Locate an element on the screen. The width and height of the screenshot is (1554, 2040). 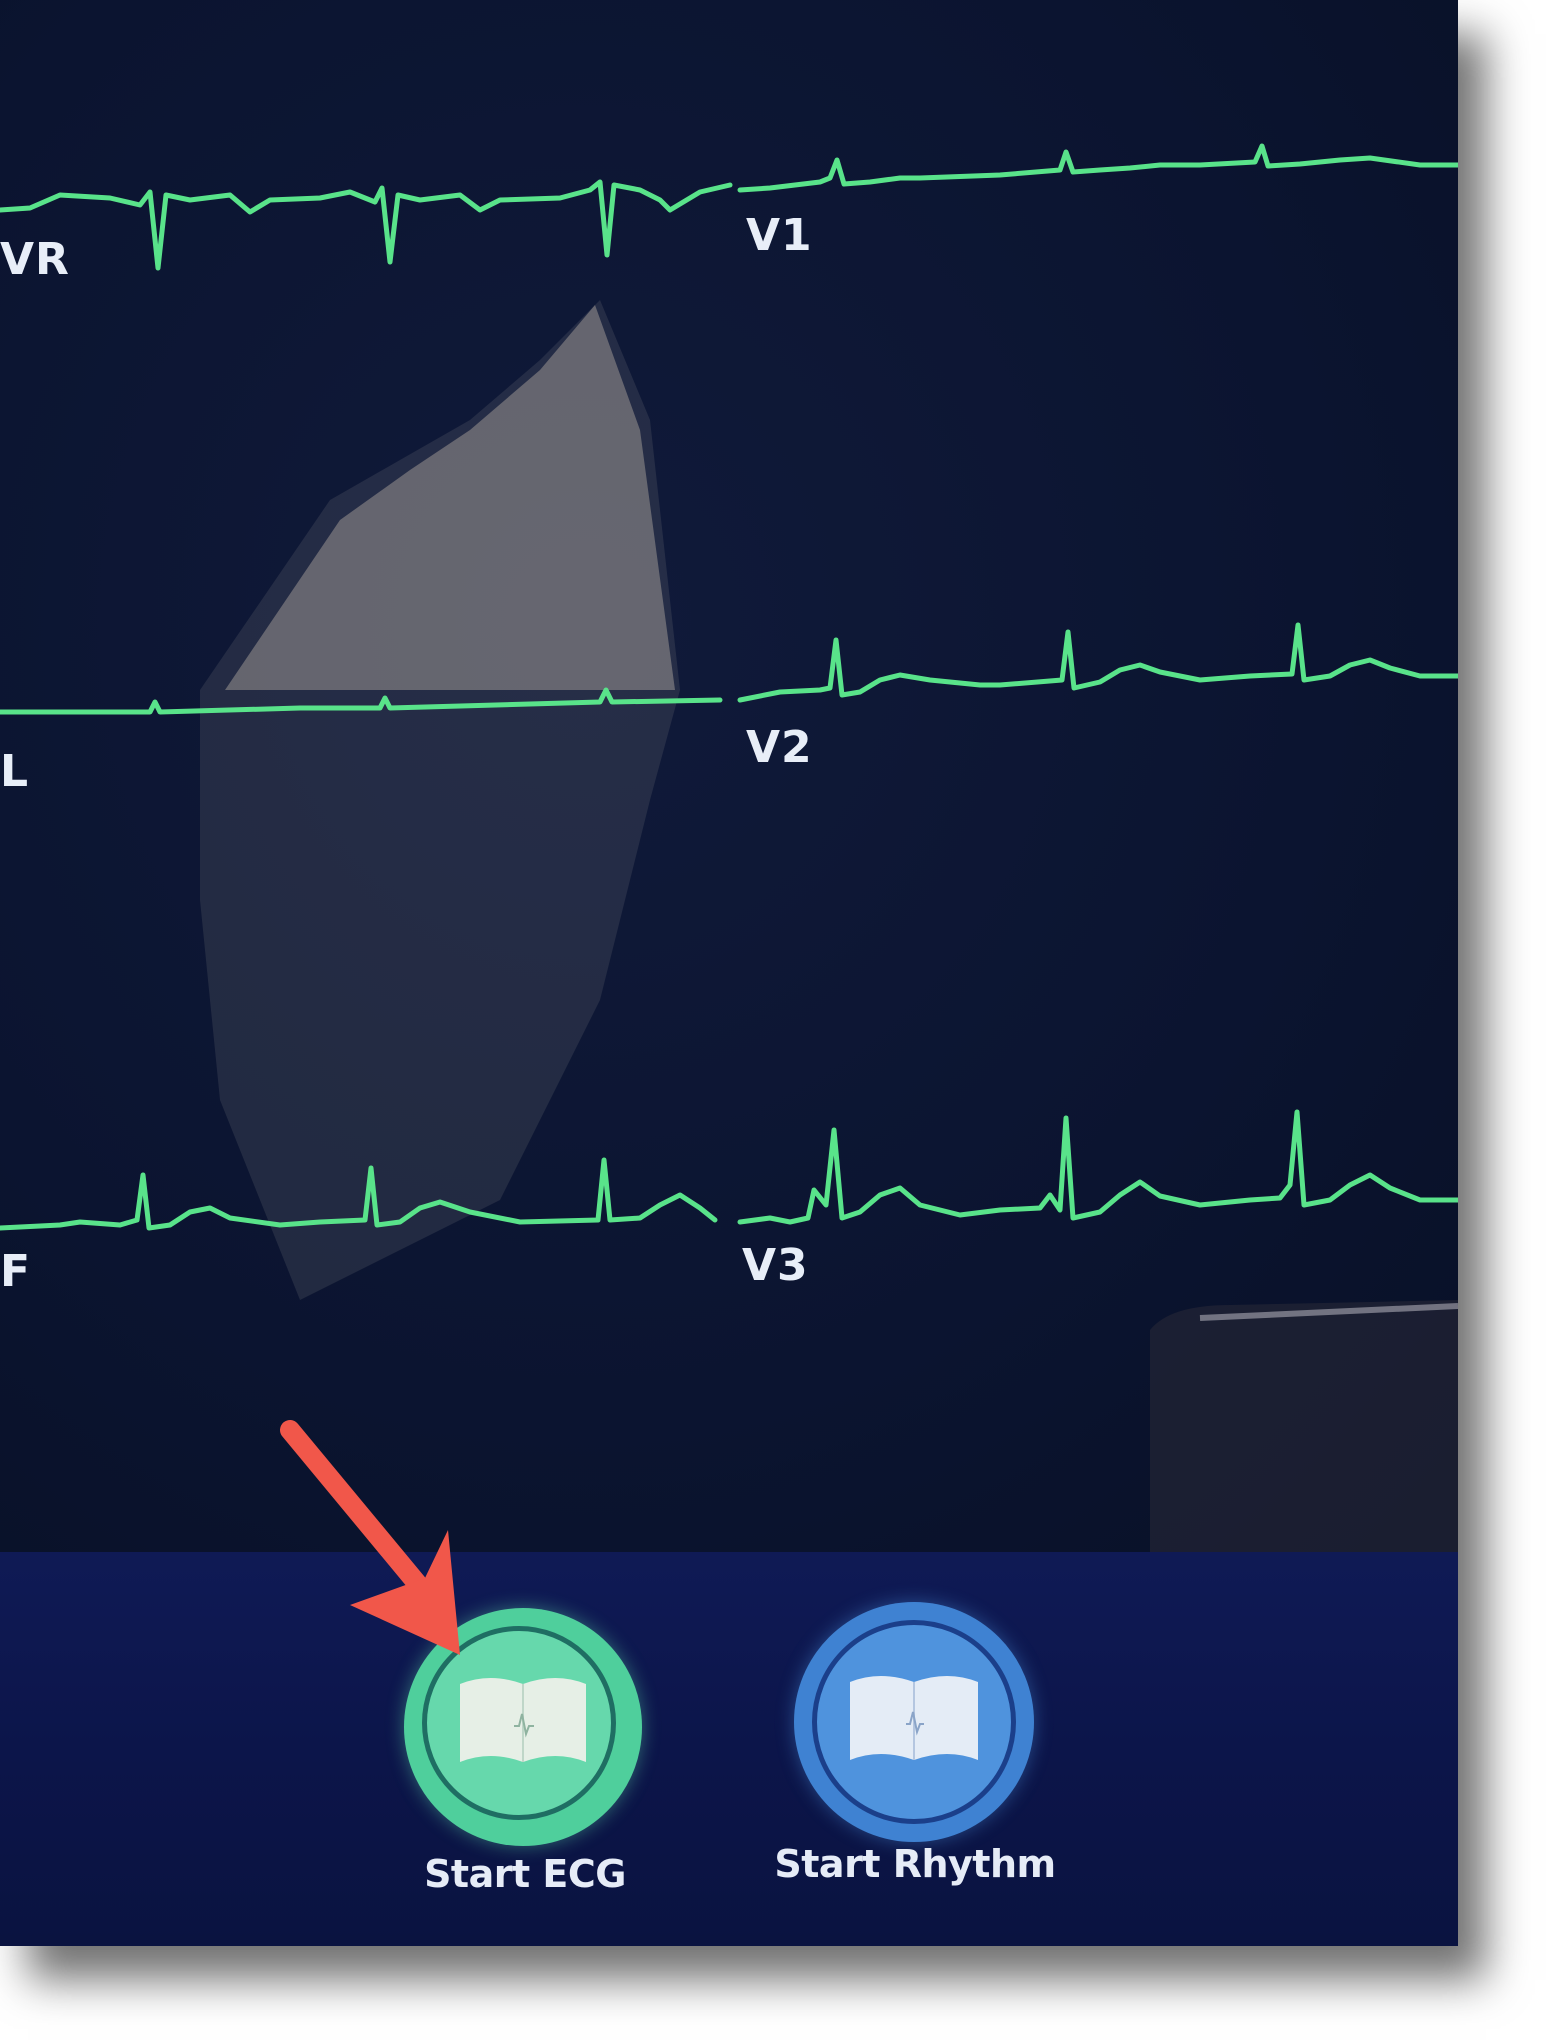
lead-label-avr: VR is located at coordinates (35, 259).